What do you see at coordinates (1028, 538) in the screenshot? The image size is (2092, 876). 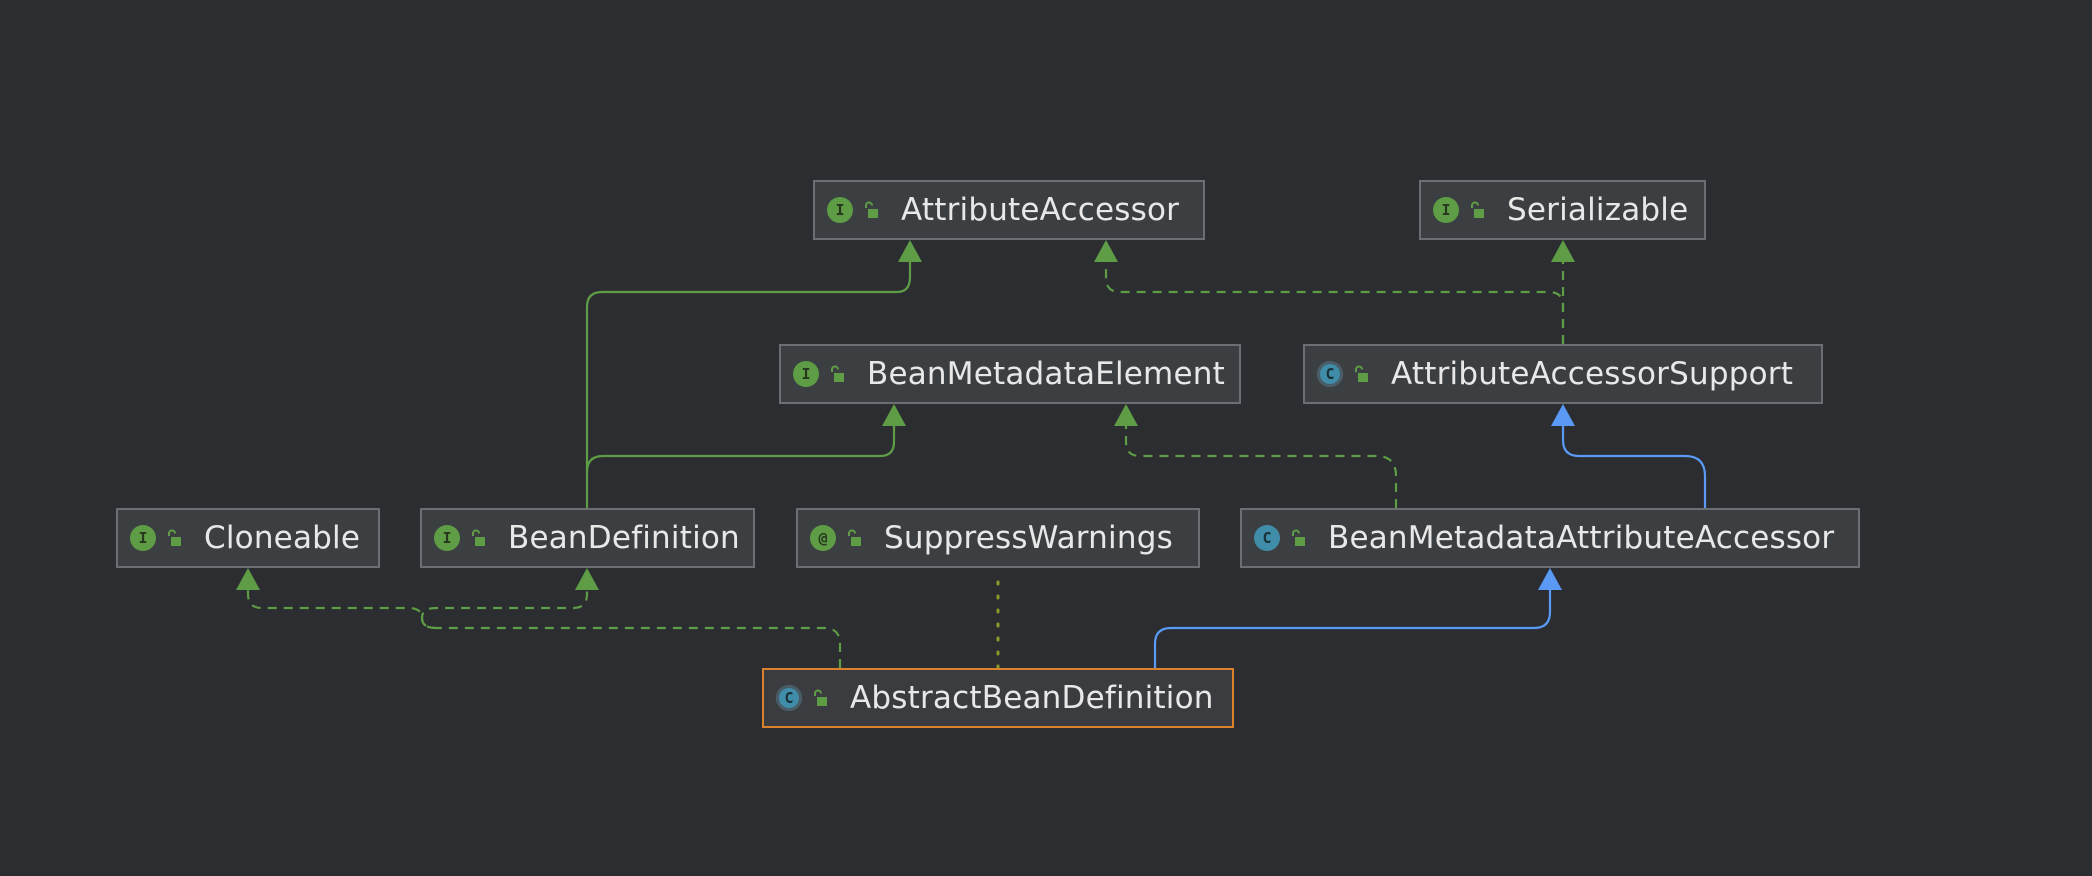 I see `node-label: SuppressWarnings` at bounding box center [1028, 538].